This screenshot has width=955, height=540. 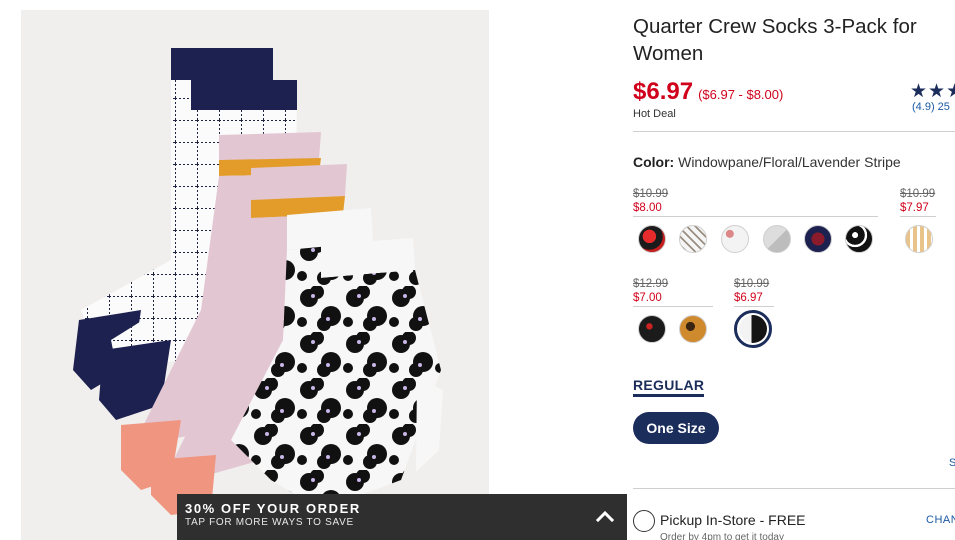 What do you see at coordinates (914, 208) in the screenshot?
I see `sale-price: $7.97` at bounding box center [914, 208].